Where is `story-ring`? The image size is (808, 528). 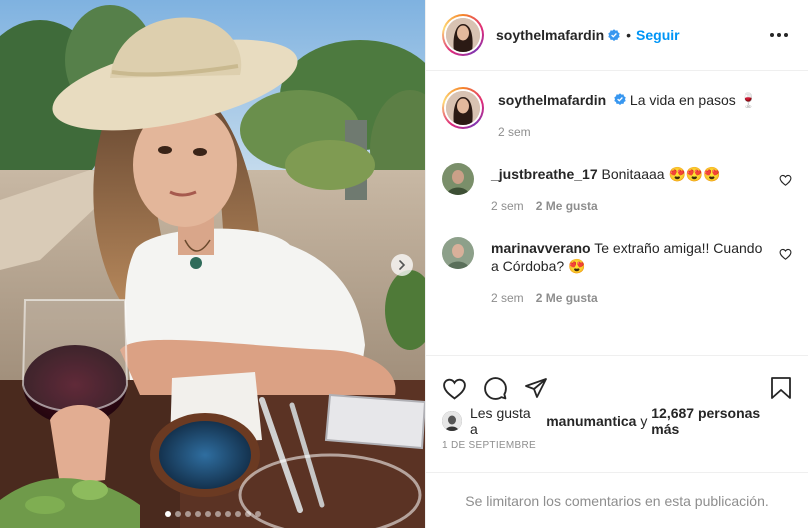
story-ring is located at coordinates (463, 35).